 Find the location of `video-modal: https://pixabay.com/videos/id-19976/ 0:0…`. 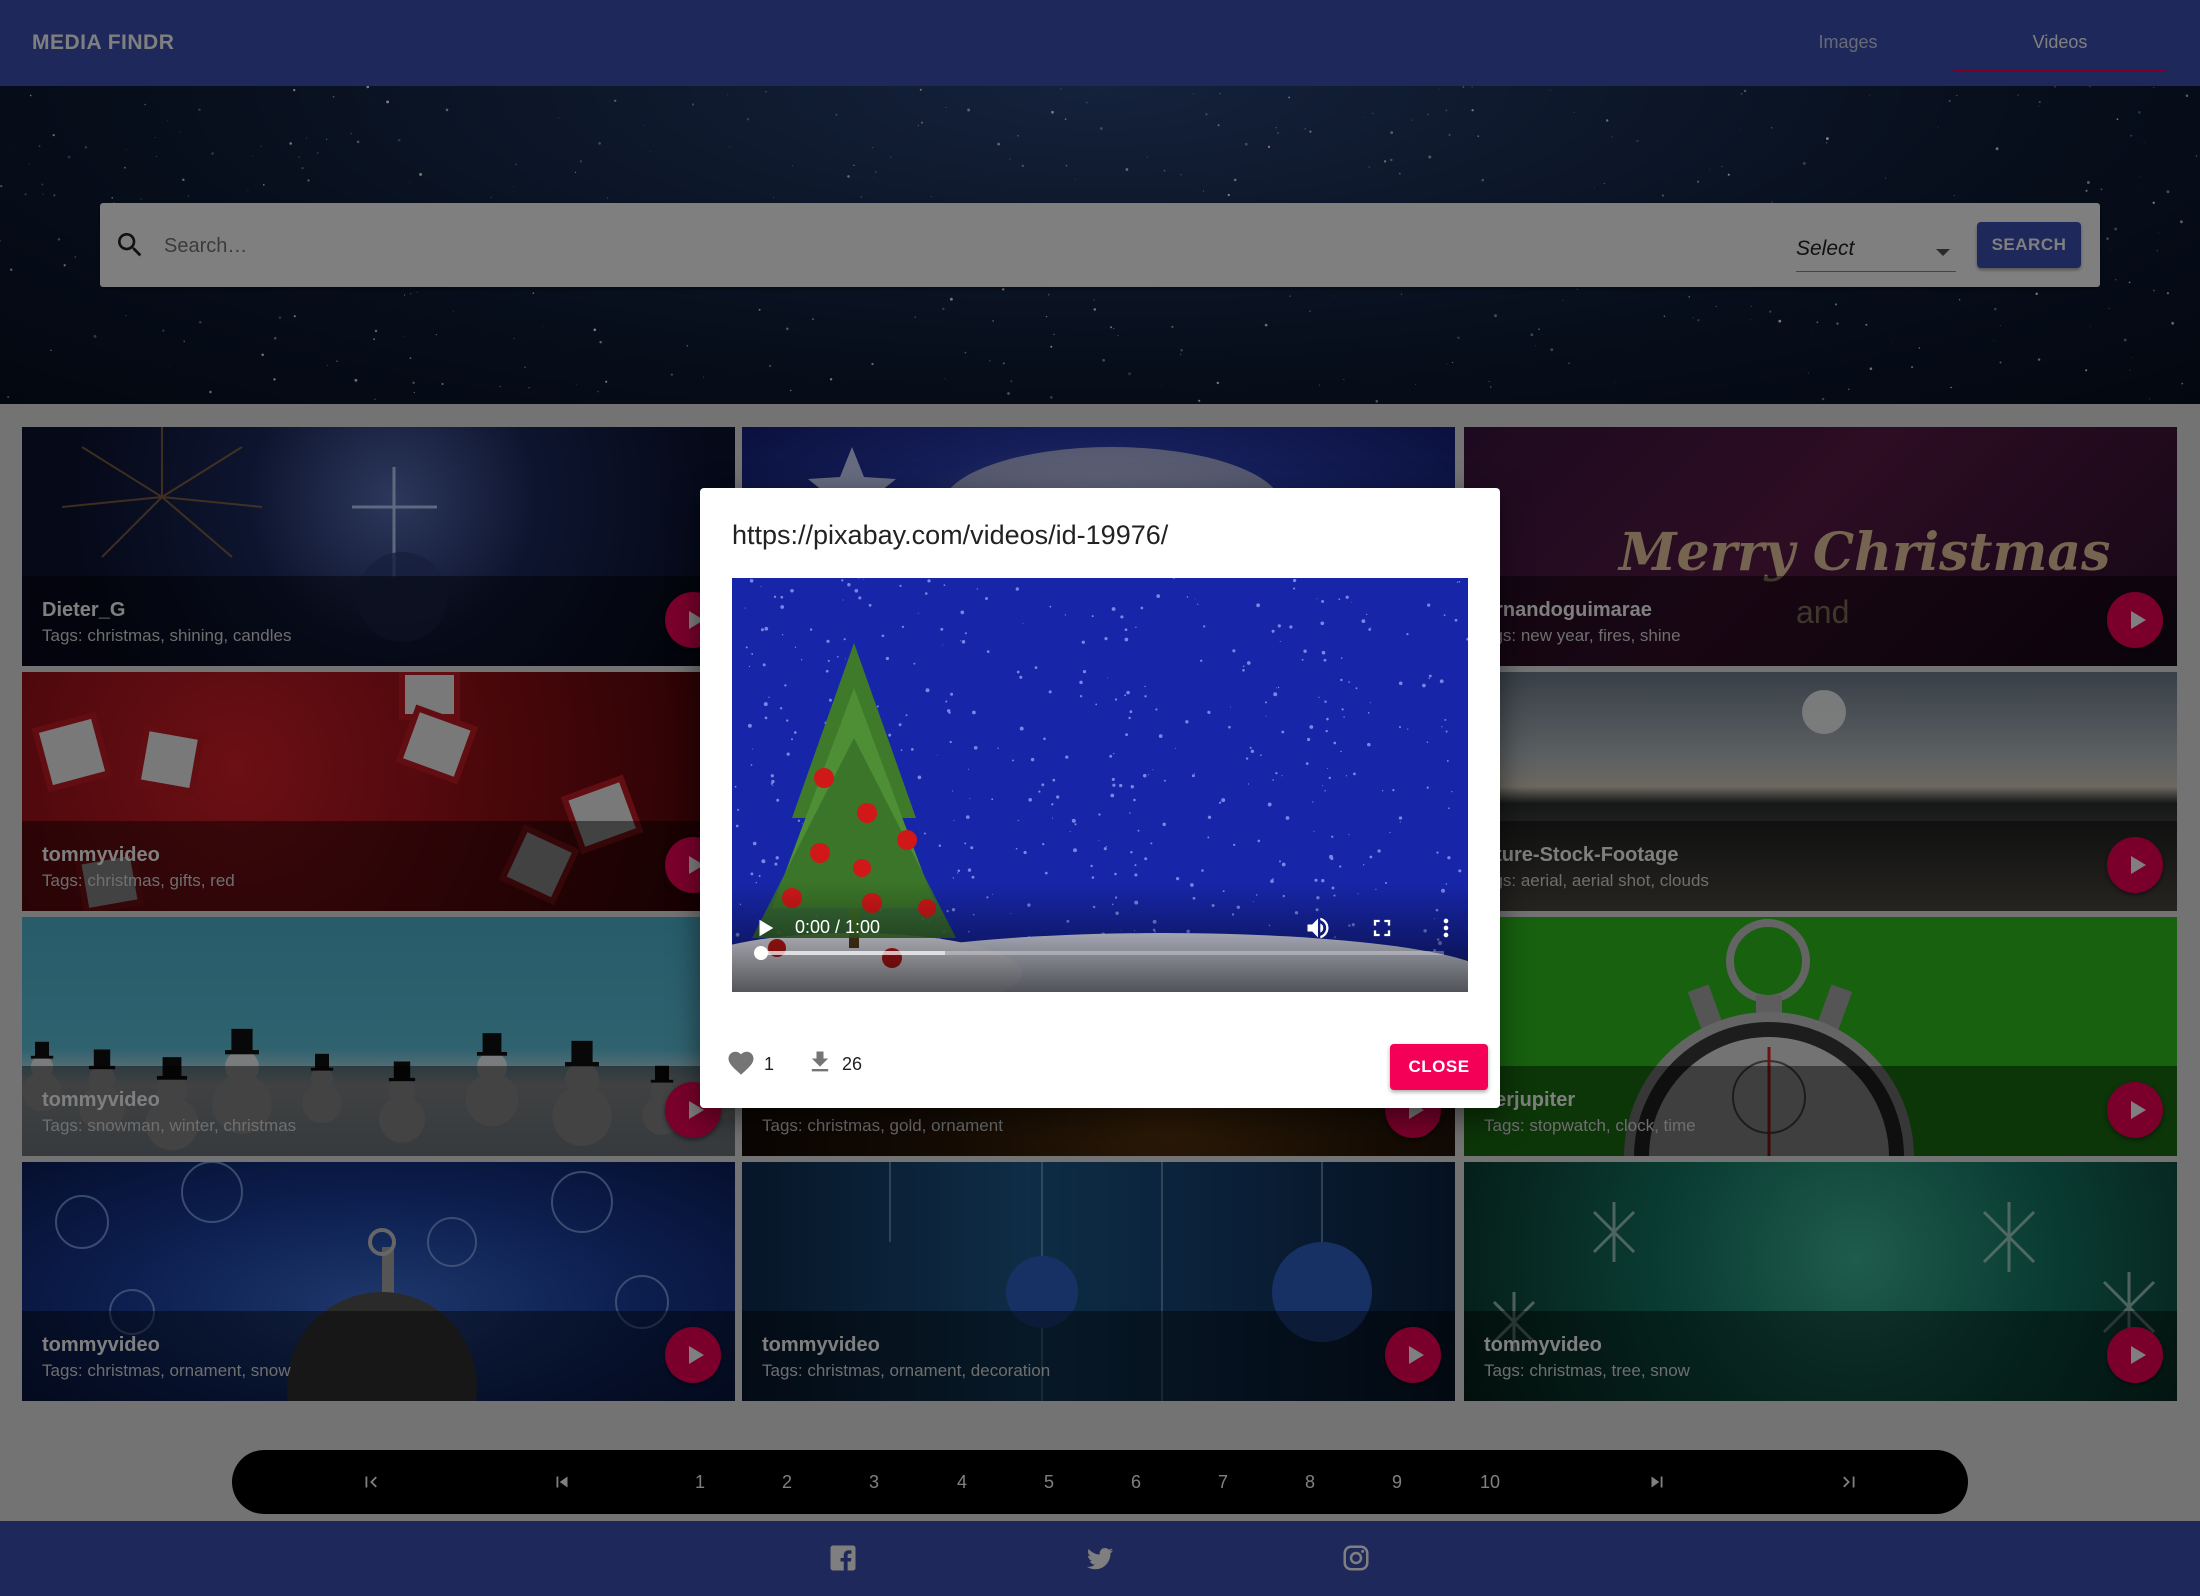

video-modal: https://pixabay.com/videos/id-19976/ 0:0… is located at coordinates (1100, 798).